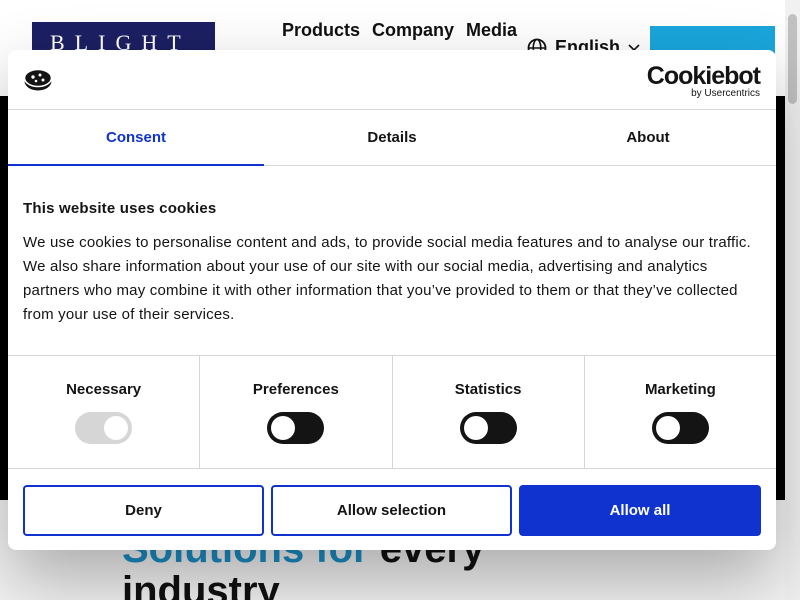  What do you see at coordinates (640, 510) in the screenshot?
I see `allow-all-button: Allow all` at bounding box center [640, 510].